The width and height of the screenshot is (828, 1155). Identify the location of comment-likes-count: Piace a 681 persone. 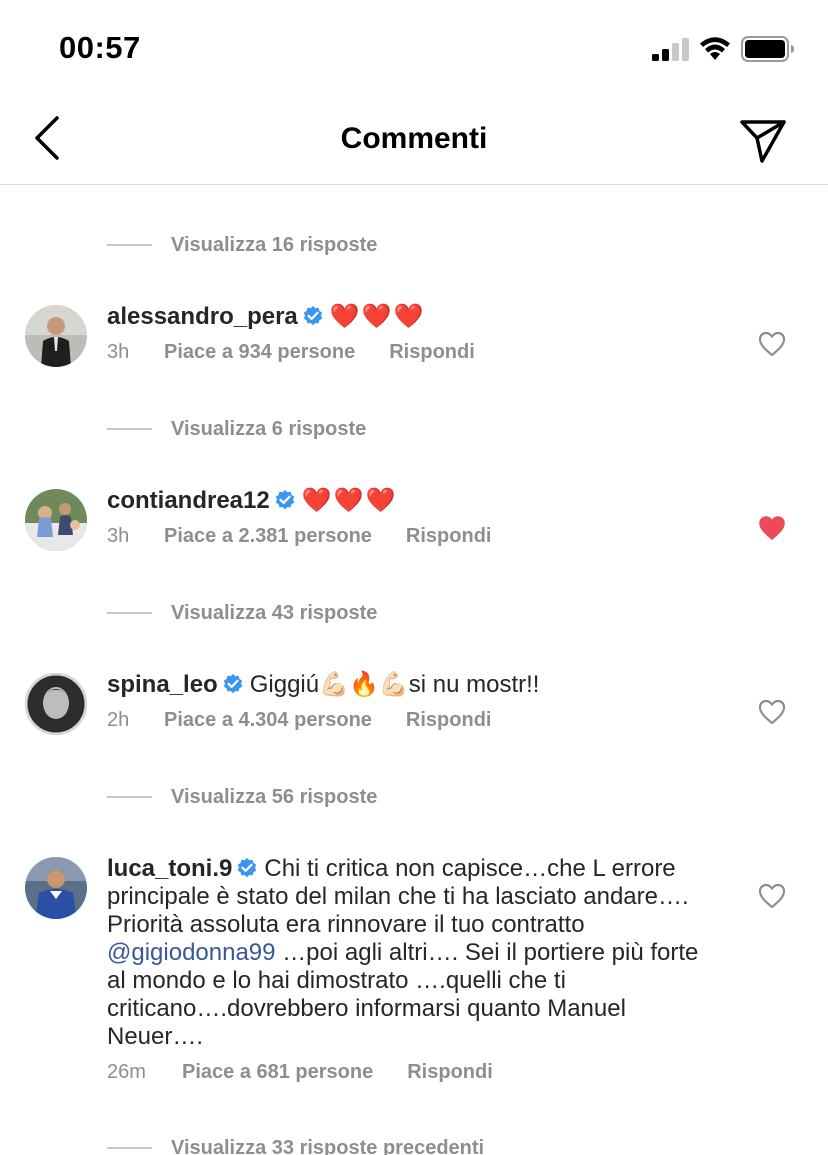
(277, 1072).